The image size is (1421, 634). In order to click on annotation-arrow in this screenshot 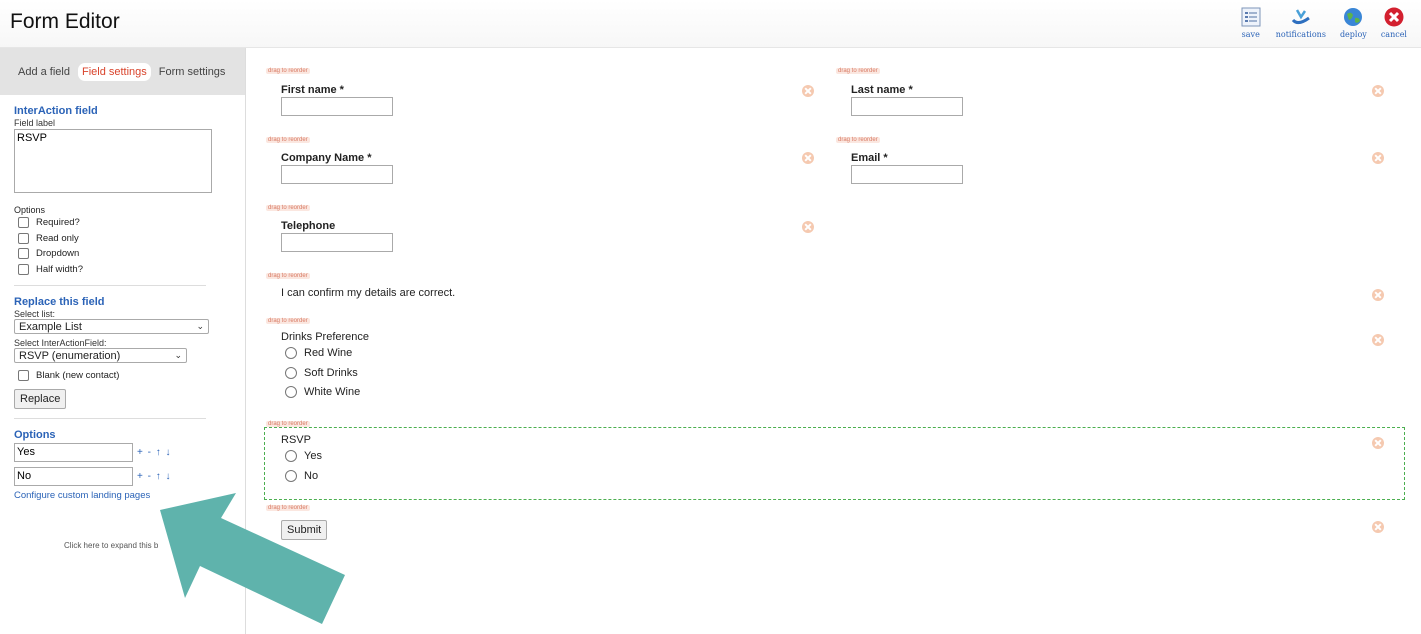, I will do `click(252, 558)`.